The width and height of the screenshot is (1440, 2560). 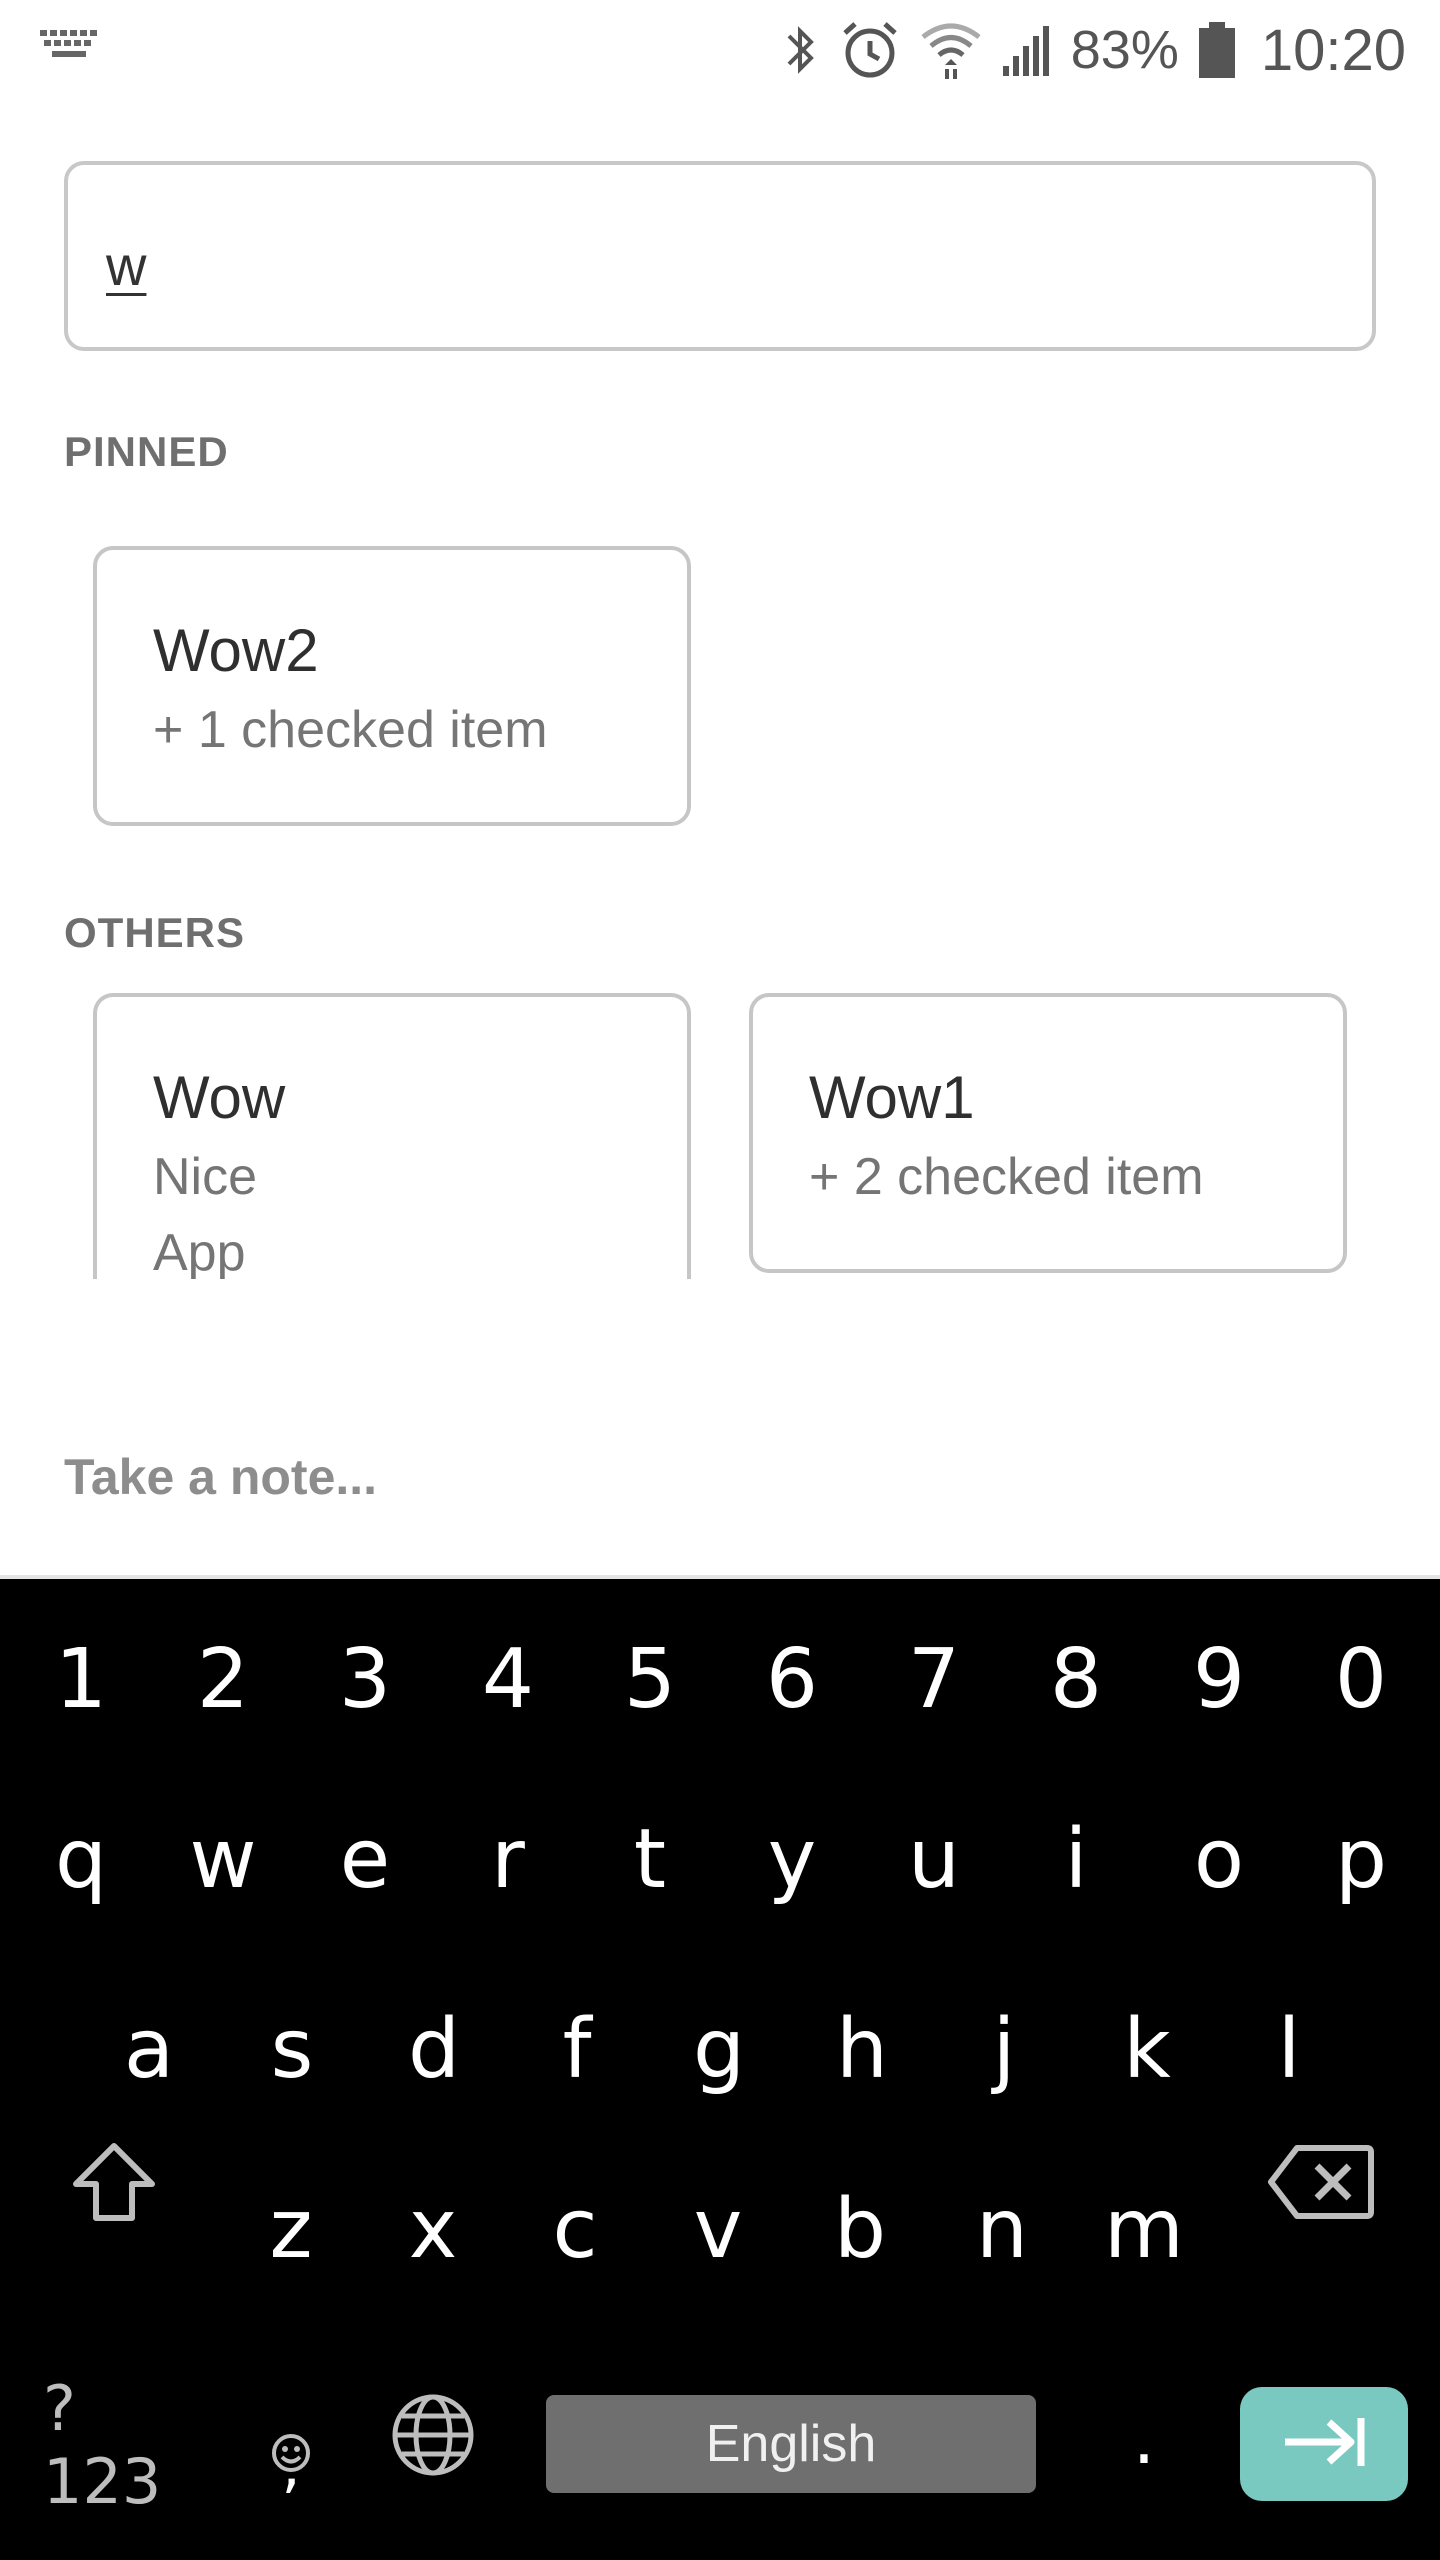 I want to click on note-body-line: App, so click(x=199, y=1251).